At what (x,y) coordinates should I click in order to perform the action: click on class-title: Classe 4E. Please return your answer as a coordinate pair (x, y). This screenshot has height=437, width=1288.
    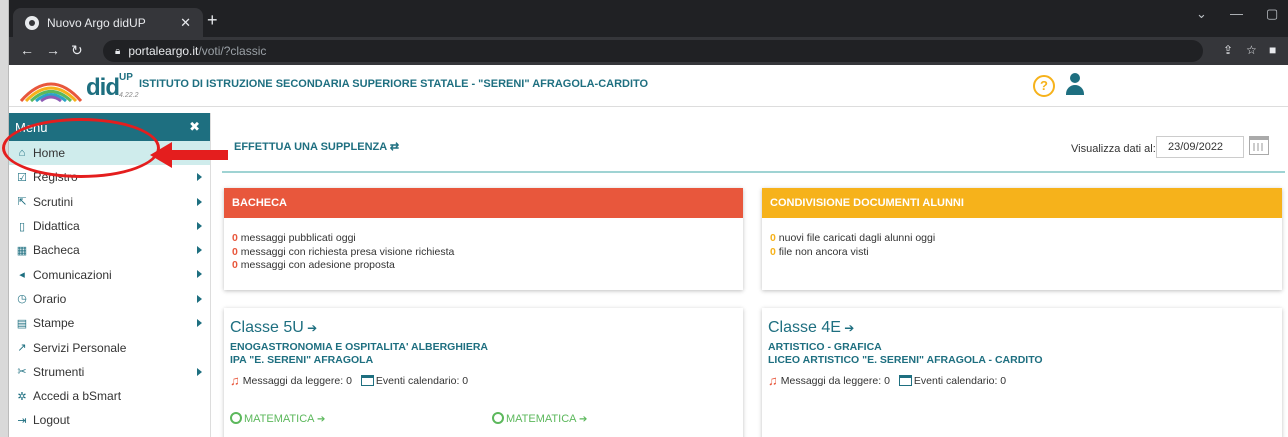
    Looking at the image, I should click on (804, 327).